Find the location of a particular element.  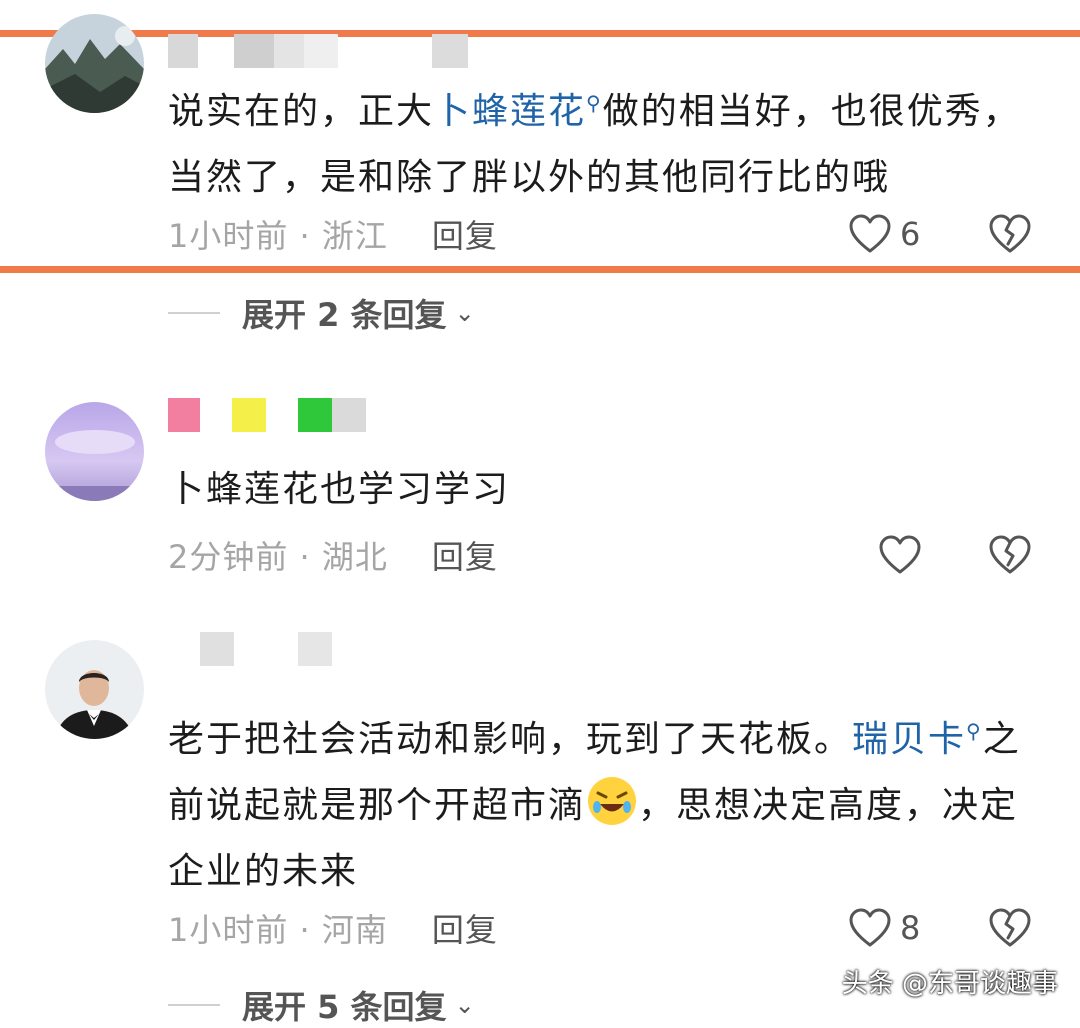

like-button: 8 is located at coordinates (884, 928).